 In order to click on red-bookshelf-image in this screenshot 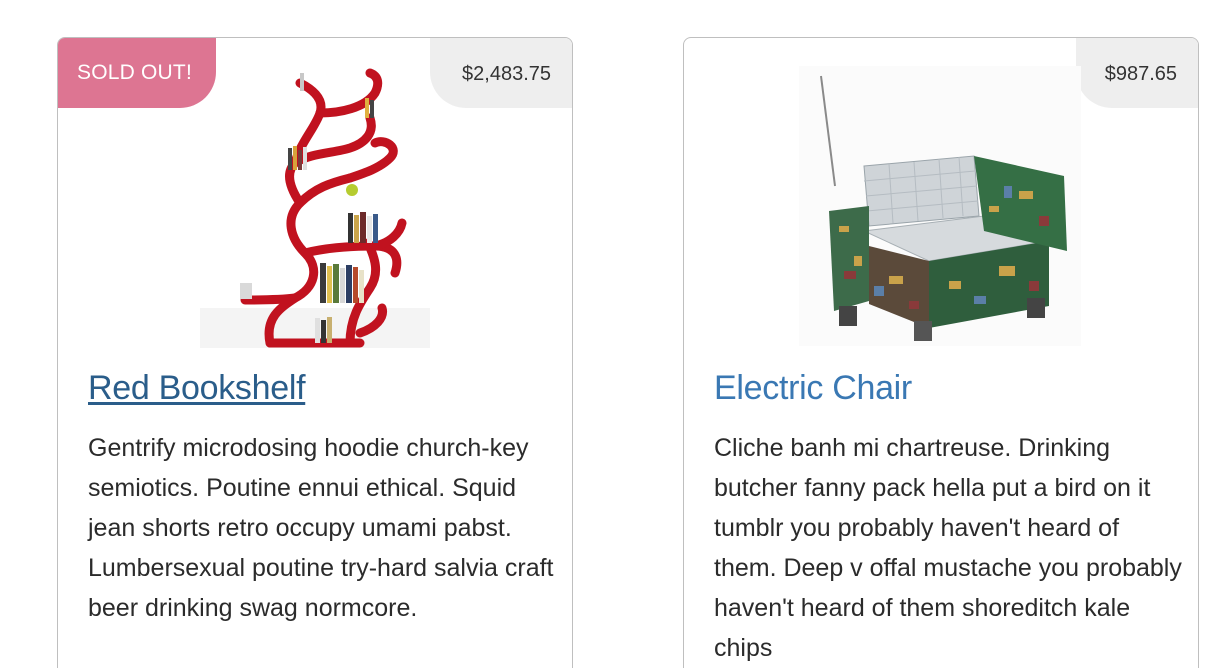, I will do `click(341, 208)`.